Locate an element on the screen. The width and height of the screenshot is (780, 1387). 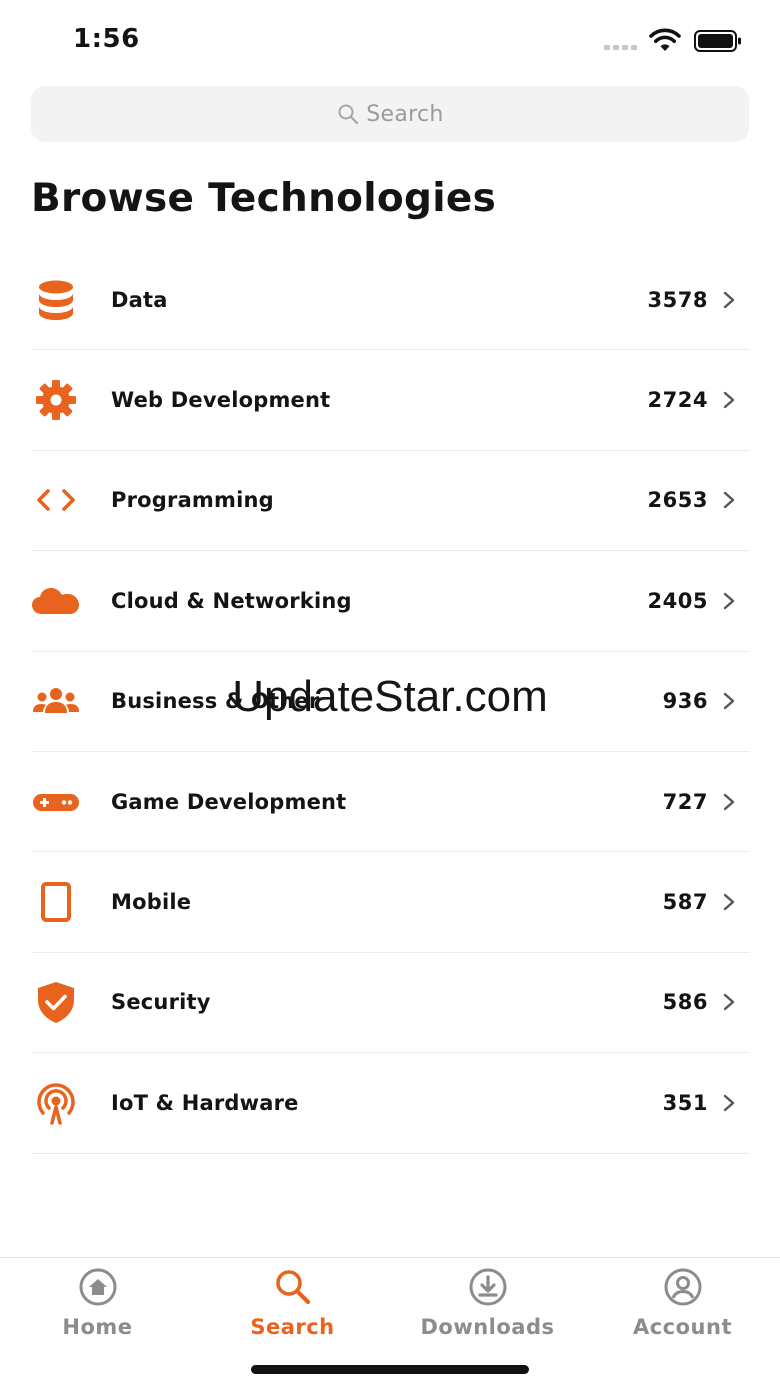
tablet-icon is located at coordinates (56, 902).